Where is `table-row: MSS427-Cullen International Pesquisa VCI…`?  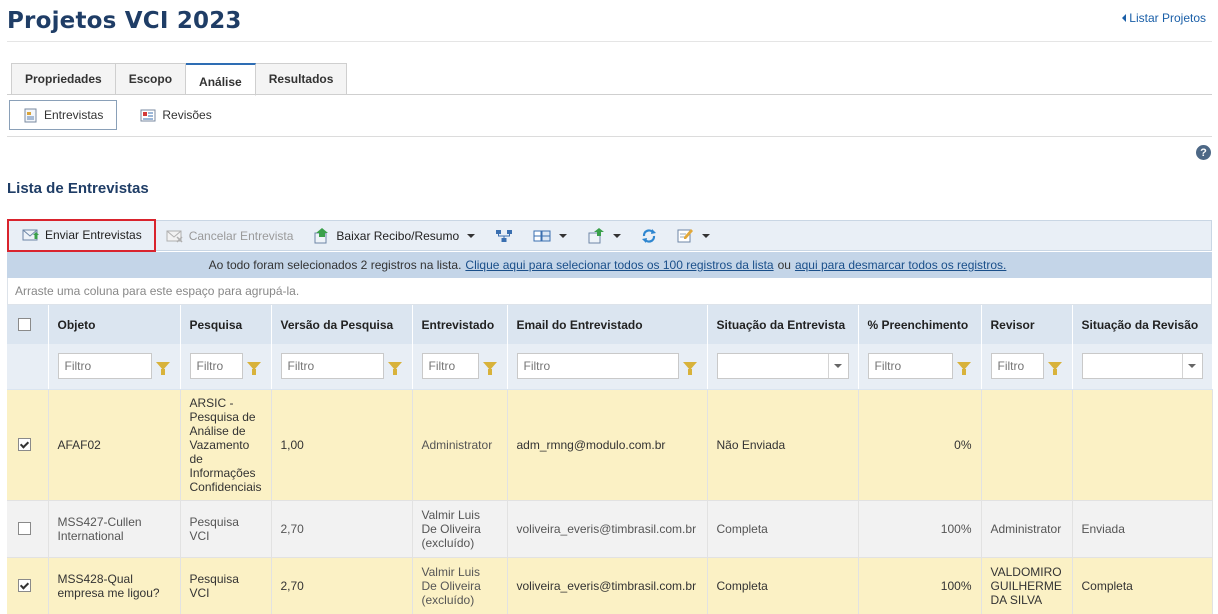 table-row: MSS427-Cullen International Pesquisa VCI… is located at coordinates (610, 529).